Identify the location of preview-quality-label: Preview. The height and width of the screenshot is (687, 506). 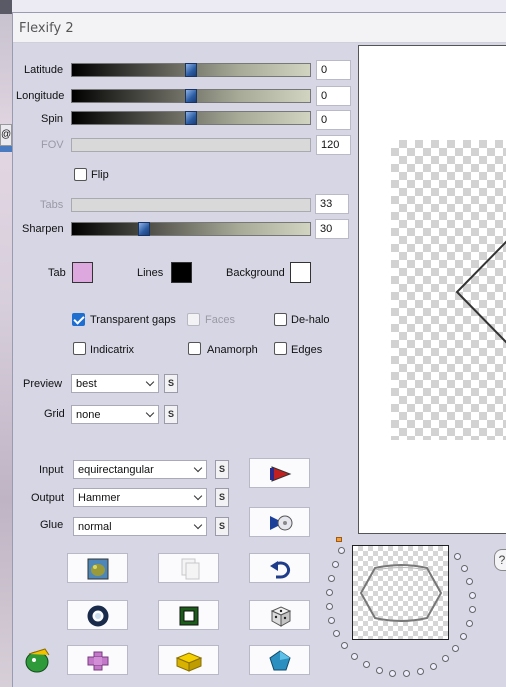
(43, 384).